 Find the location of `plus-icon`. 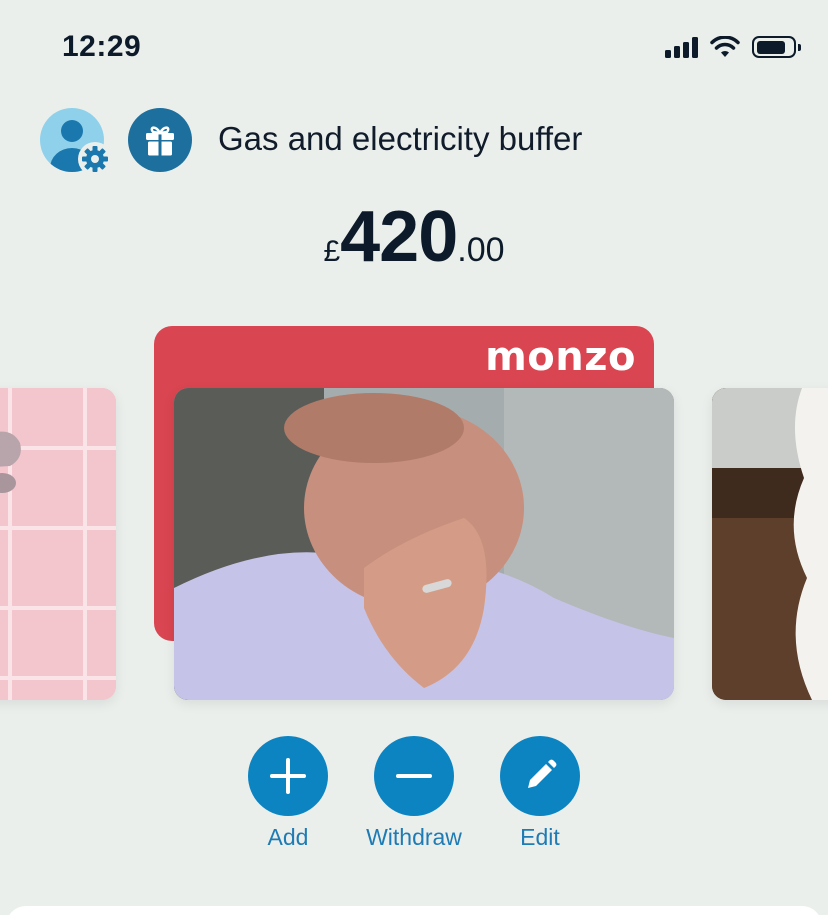

plus-icon is located at coordinates (288, 776).